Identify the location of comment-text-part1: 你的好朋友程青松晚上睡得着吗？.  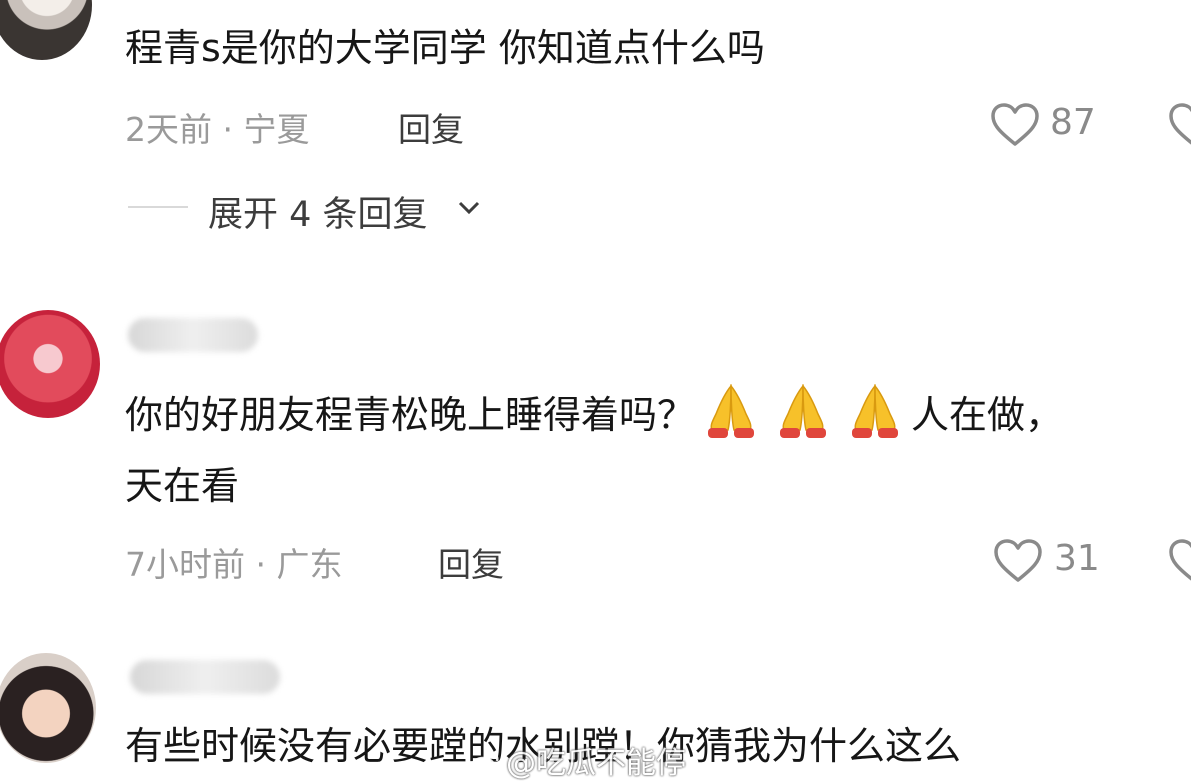
(410, 415).